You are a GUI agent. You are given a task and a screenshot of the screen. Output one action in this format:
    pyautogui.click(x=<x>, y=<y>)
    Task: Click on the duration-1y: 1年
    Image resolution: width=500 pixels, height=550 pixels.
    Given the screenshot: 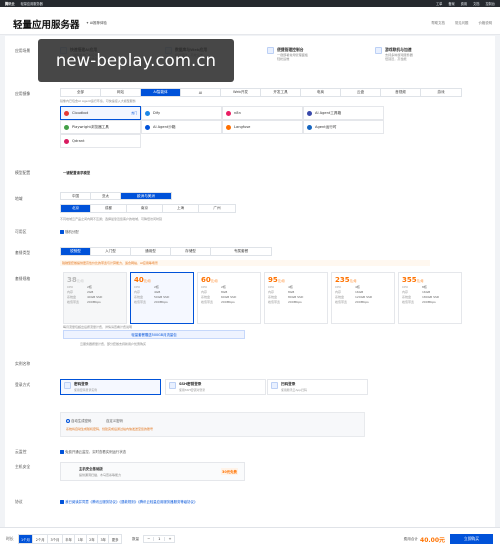 What is the action you would take?
    pyautogui.click(x=81, y=539)
    